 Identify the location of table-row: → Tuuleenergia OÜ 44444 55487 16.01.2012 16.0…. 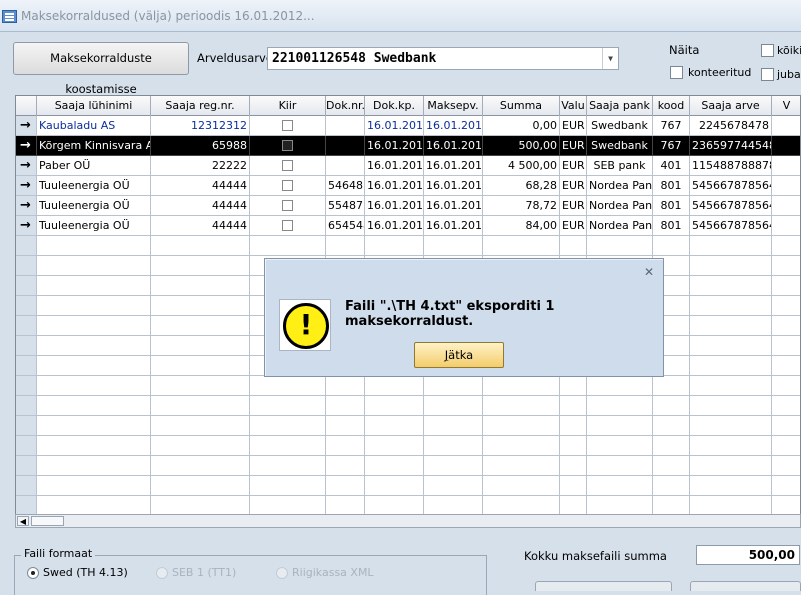
(408, 206).